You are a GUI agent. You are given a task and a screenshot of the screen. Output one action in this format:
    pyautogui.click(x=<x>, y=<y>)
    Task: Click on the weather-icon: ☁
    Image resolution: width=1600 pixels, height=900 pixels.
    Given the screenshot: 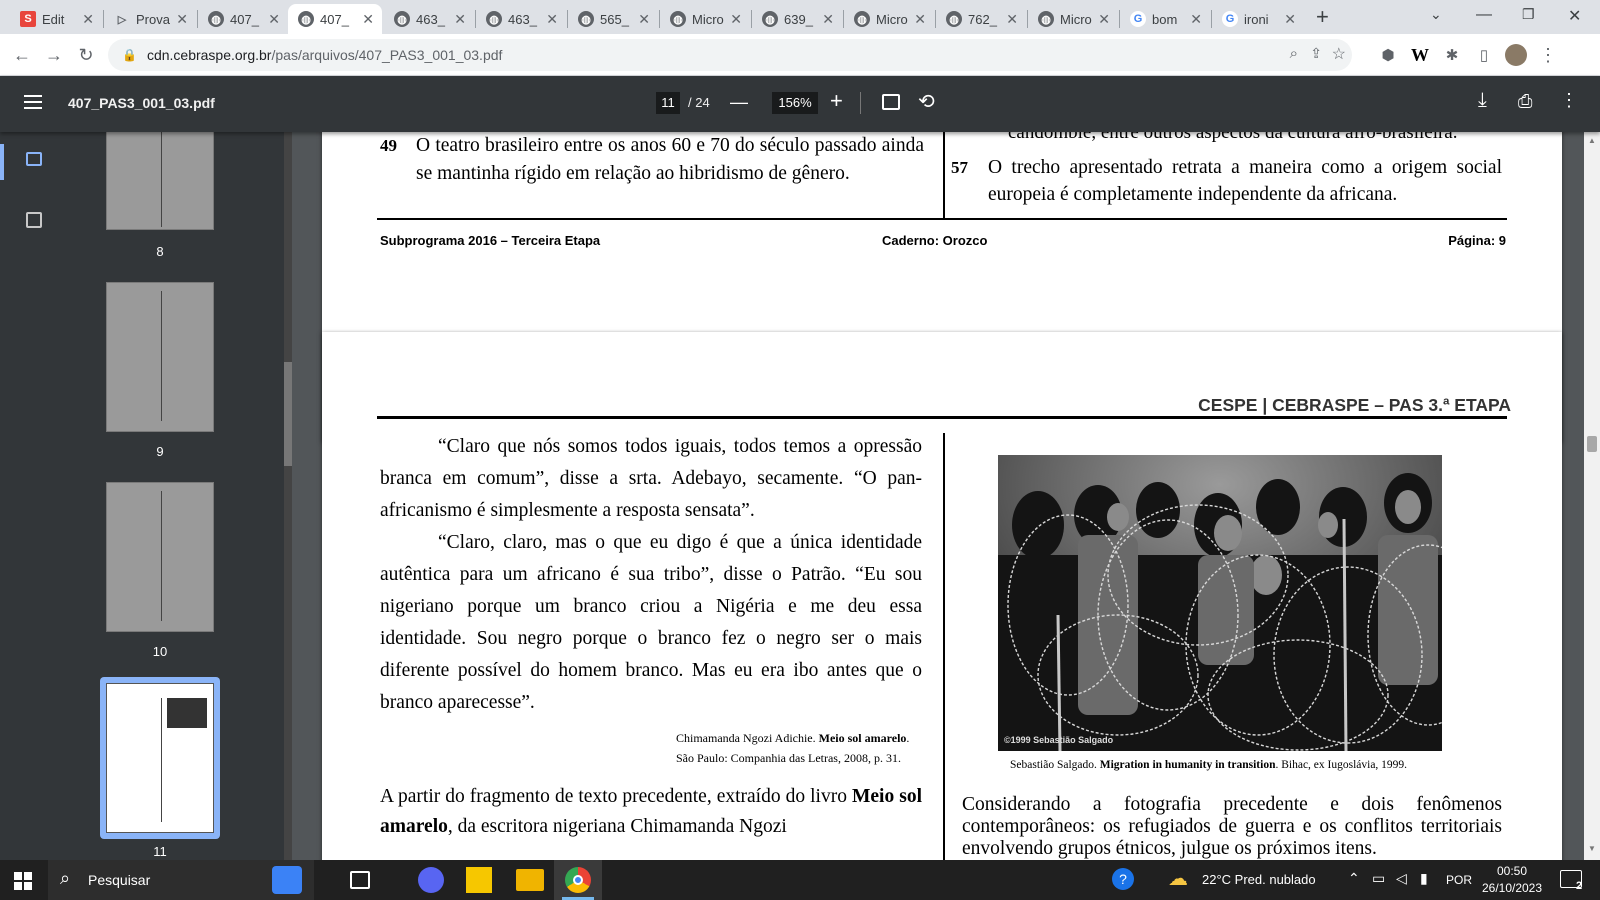 What is the action you would take?
    pyautogui.click(x=1178, y=878)
    